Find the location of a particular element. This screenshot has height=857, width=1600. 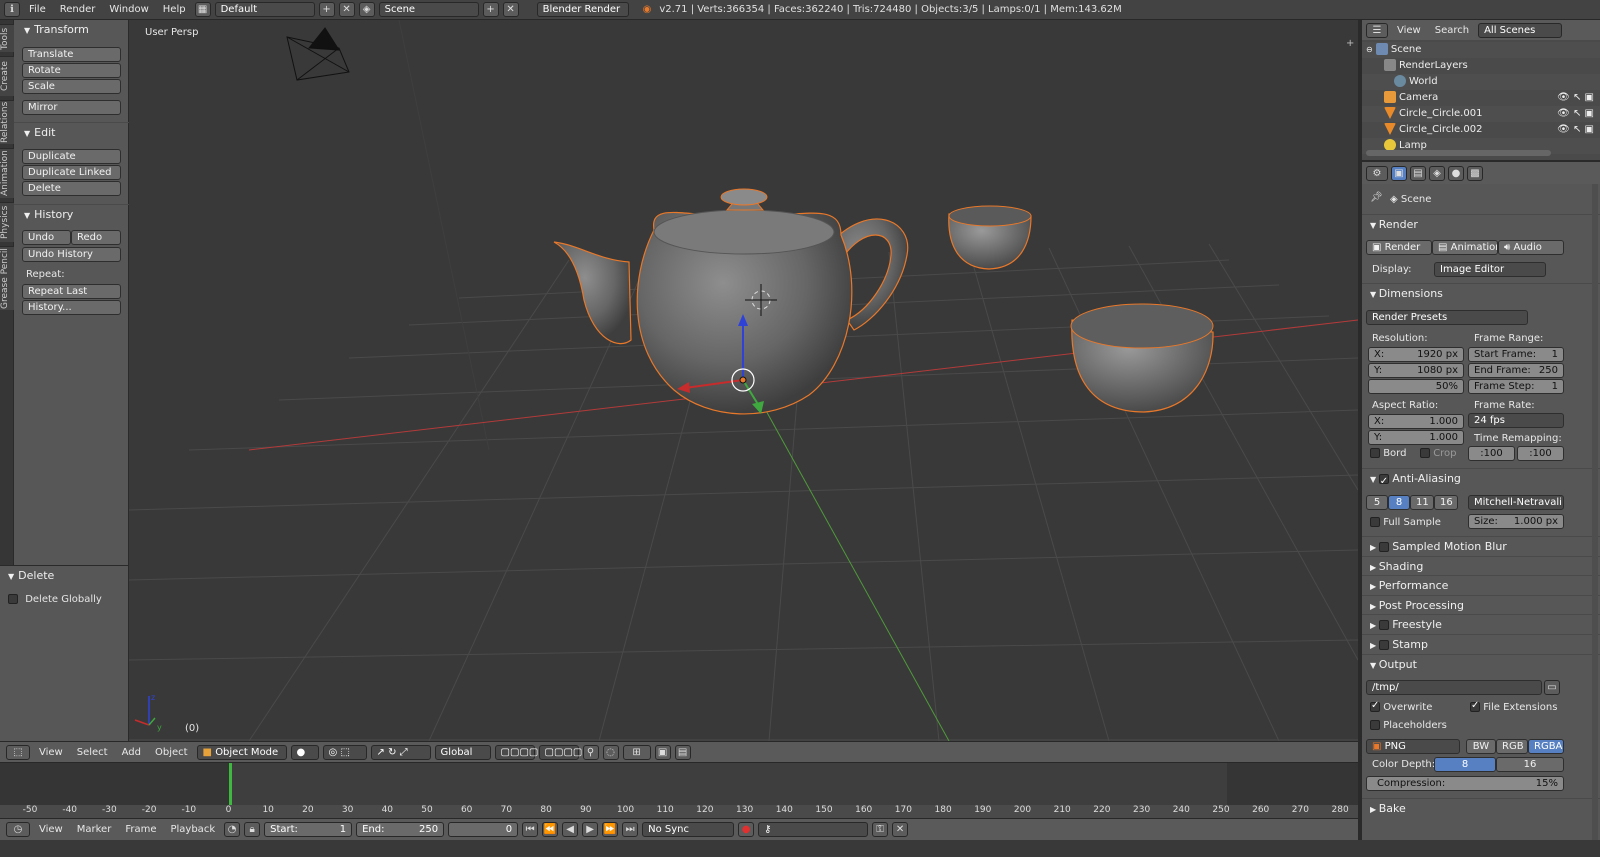

menu-object: Object is located at coordinates (171, 752).